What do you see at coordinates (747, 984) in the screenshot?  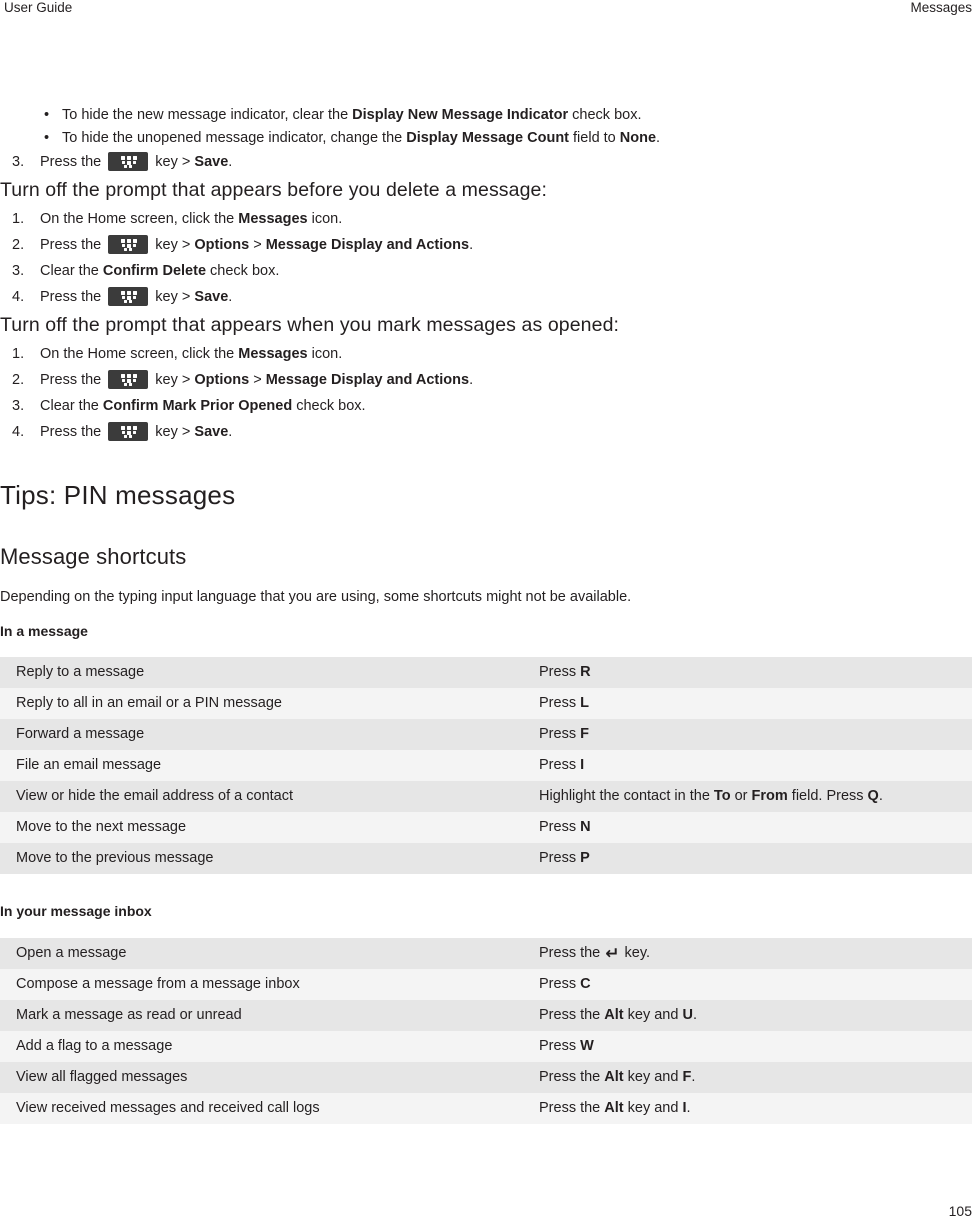 I see `table-cell-shortcut: Press C` at bounding box center [747, 984].